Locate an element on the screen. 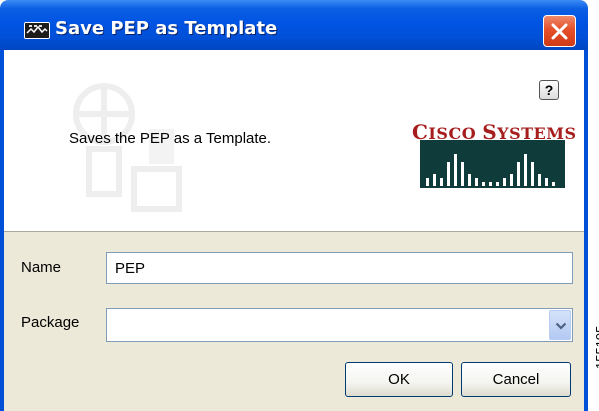 The width and height of the screenshot is (599, 411). package-label: Package is located at coordinates (50, 322).